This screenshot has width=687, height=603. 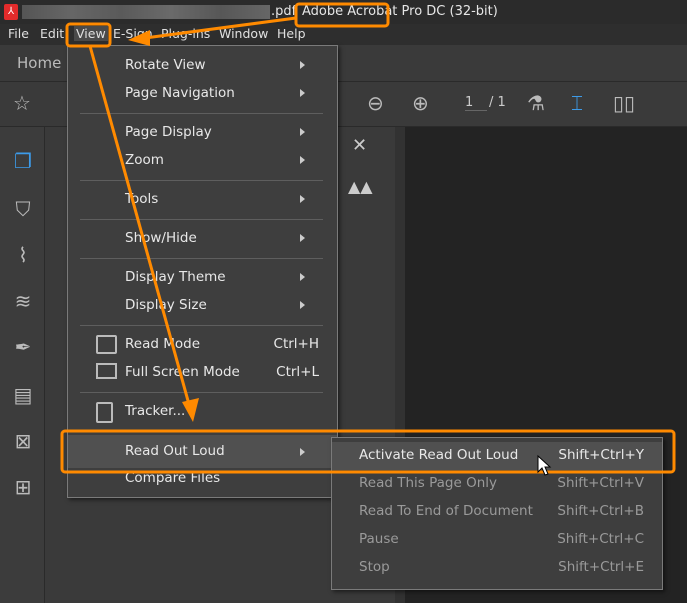 I want to click on label: Rotate View, so click(x=165, y=65).